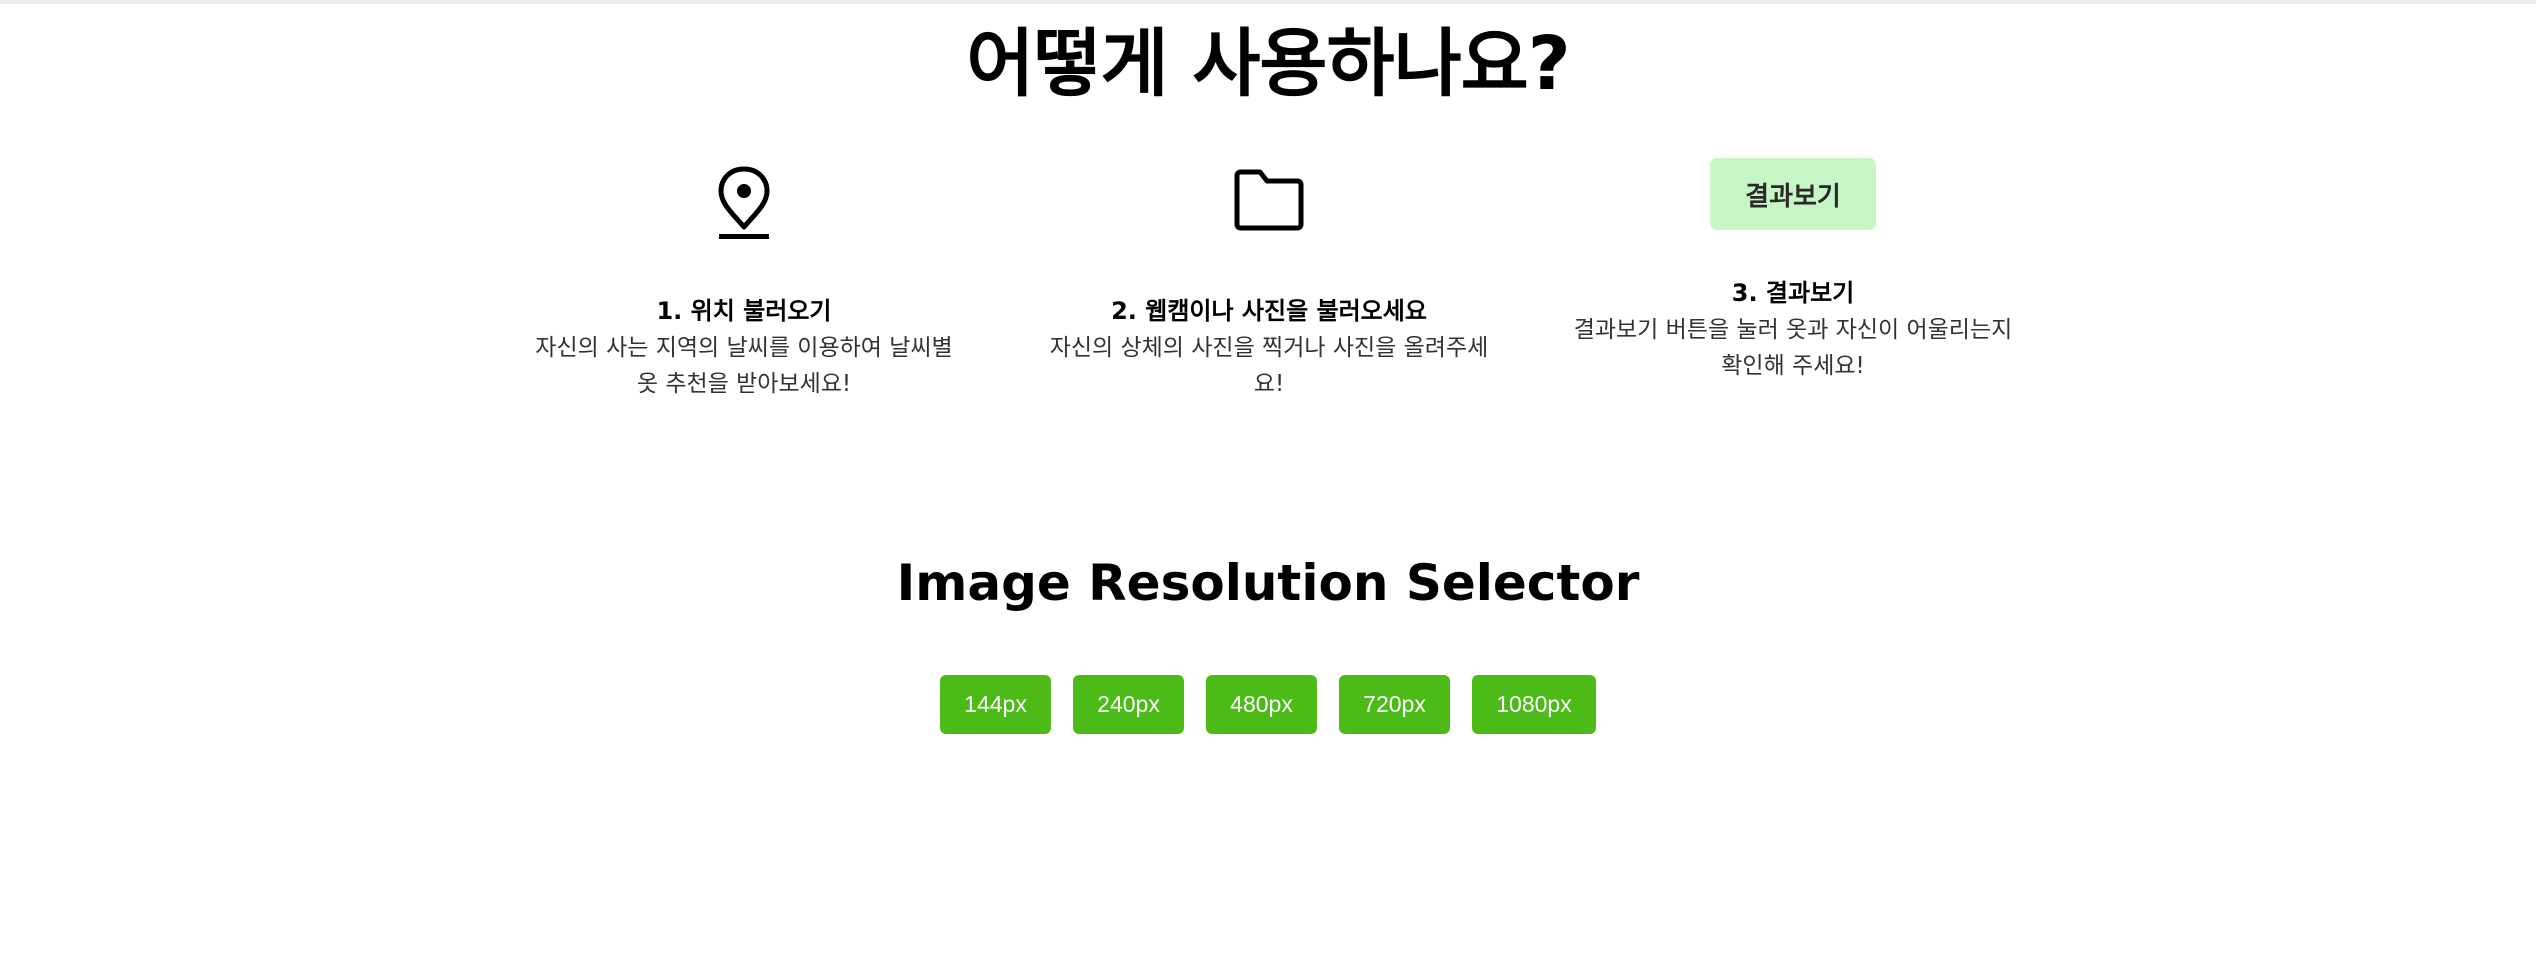  What do you see at coordinates (995, 704) in the screenshot?
I see `resolution-144px-button: 144px` at bounding box center [995, 704].